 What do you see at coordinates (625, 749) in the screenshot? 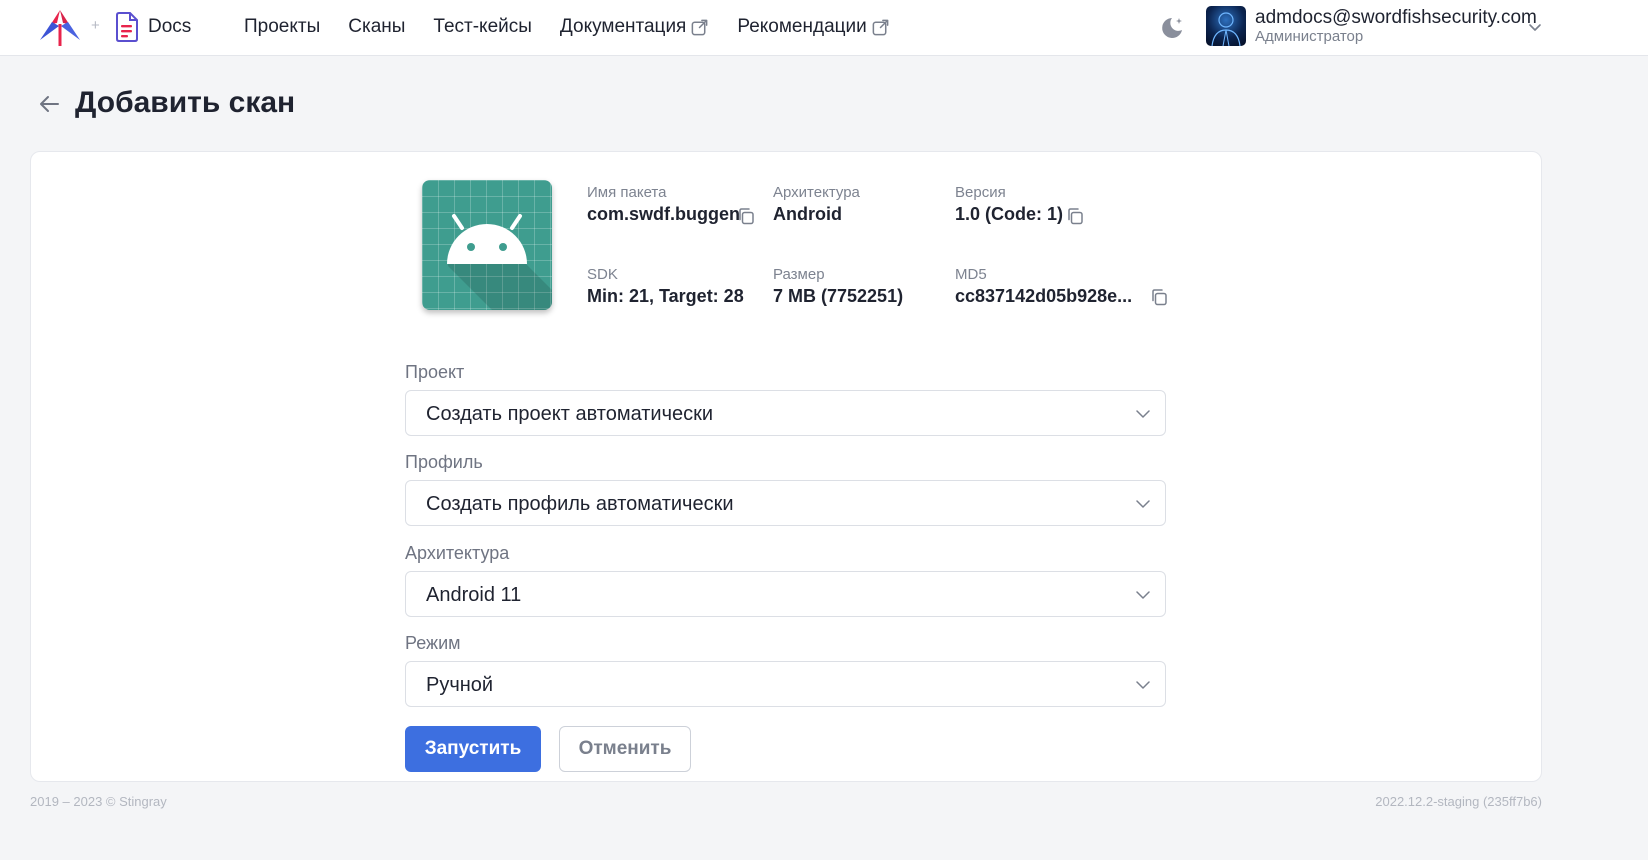
I see `cancel-button: Отменить` at bounding box center [625, 749].